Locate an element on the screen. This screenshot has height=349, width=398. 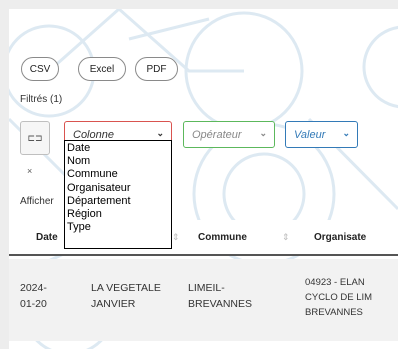
operator-select: Opérateur ⌄ is located at coordinates (229, 134).